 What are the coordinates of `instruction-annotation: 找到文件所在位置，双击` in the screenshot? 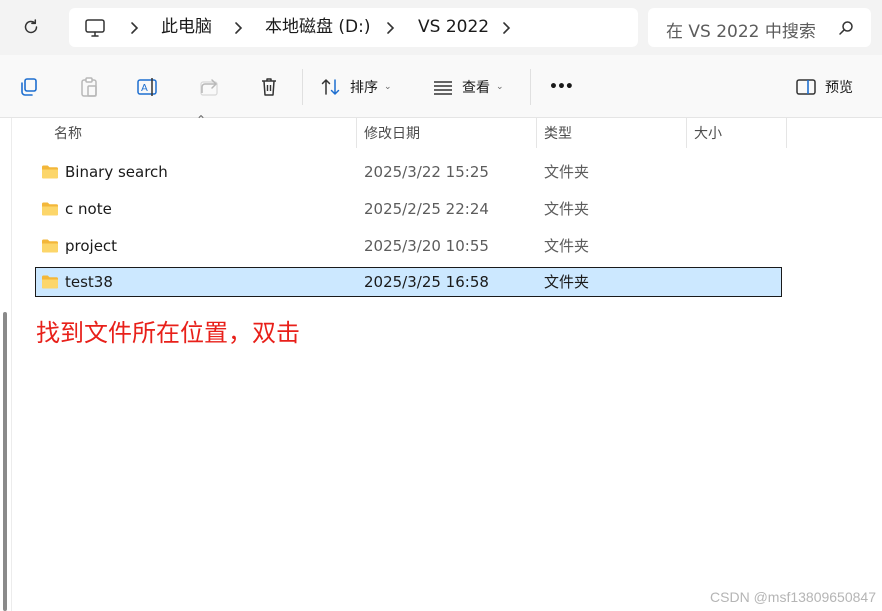 It's located at (168, 333).